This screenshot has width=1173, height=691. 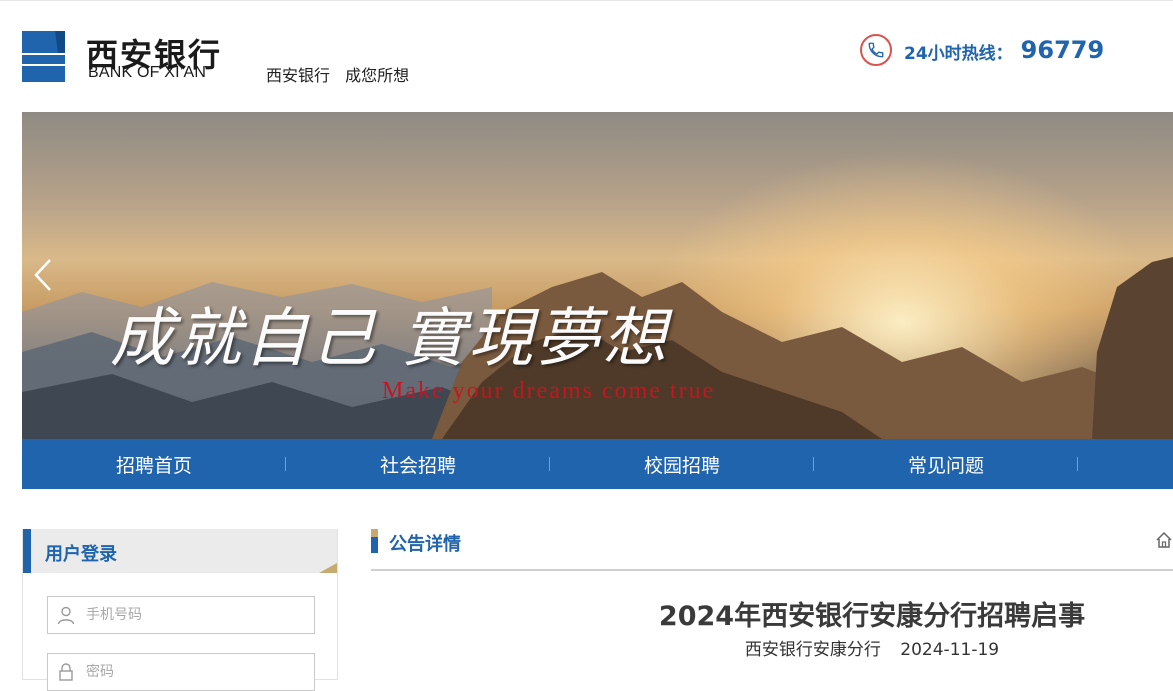 I want to click on announcement-section-title: 公告详情, so click(x=425, y=544).